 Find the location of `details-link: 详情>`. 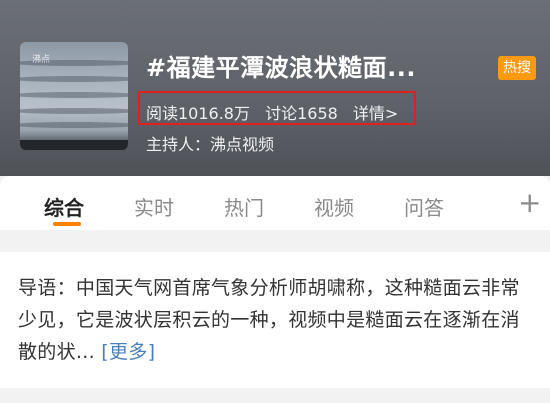

details-link: 详情> is located at coordinates (375, 113).